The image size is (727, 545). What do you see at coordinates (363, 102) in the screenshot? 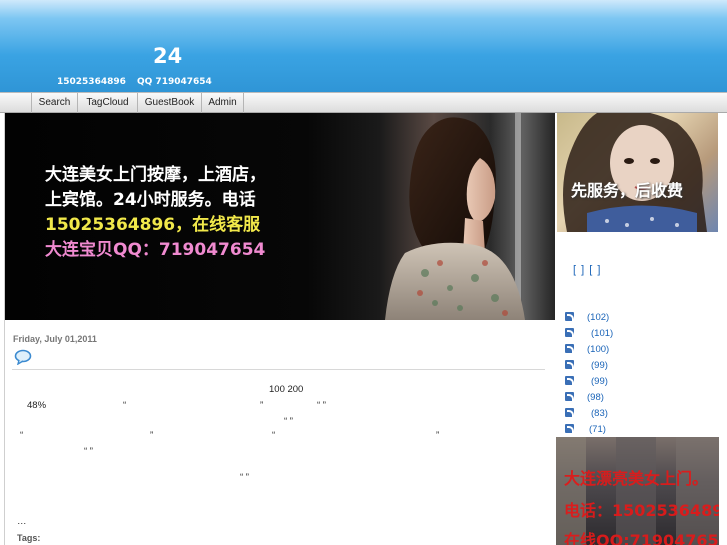
I see `nav-bar: Search TagCloud GuestBook Admin` at bounding box center [363, 102].